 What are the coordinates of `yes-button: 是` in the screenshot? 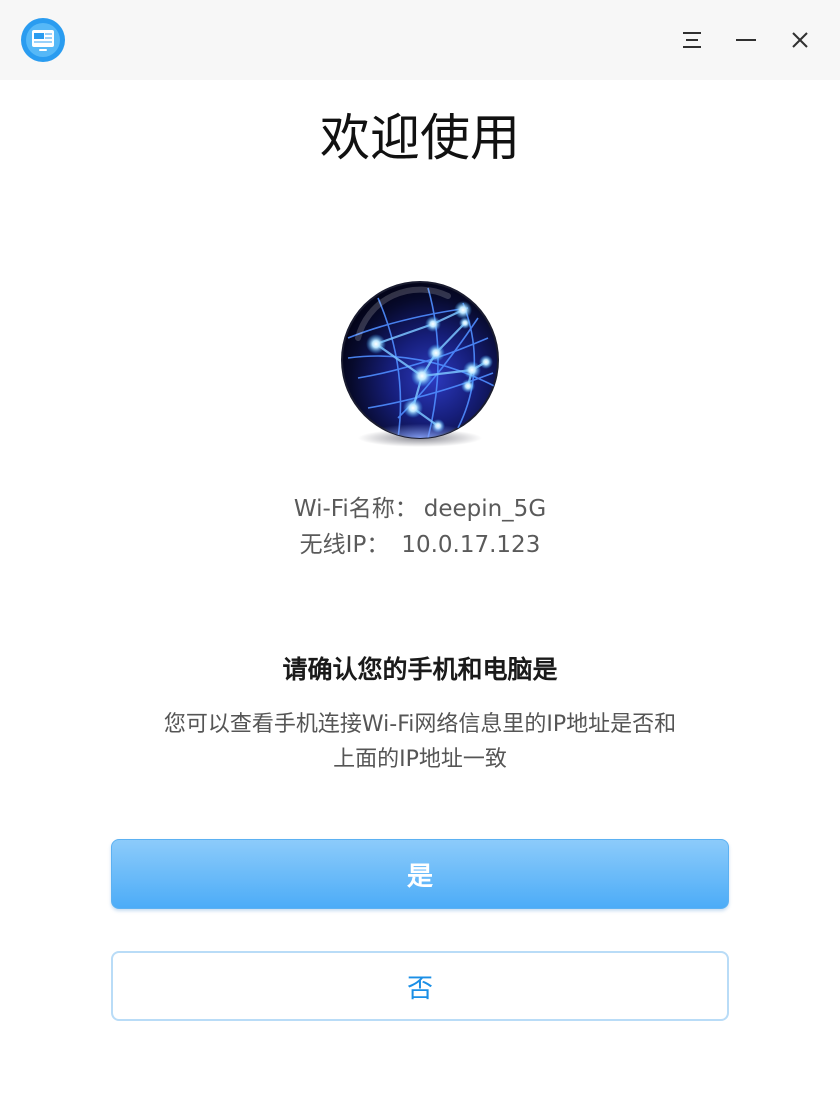 It's located at (420, 874).